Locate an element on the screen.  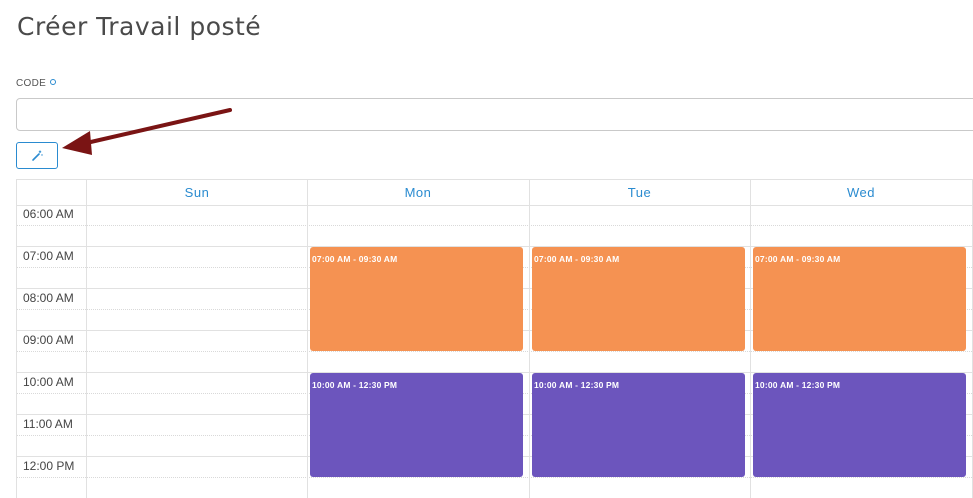
code-label-text: CODE is located at coordinates (31, 83).